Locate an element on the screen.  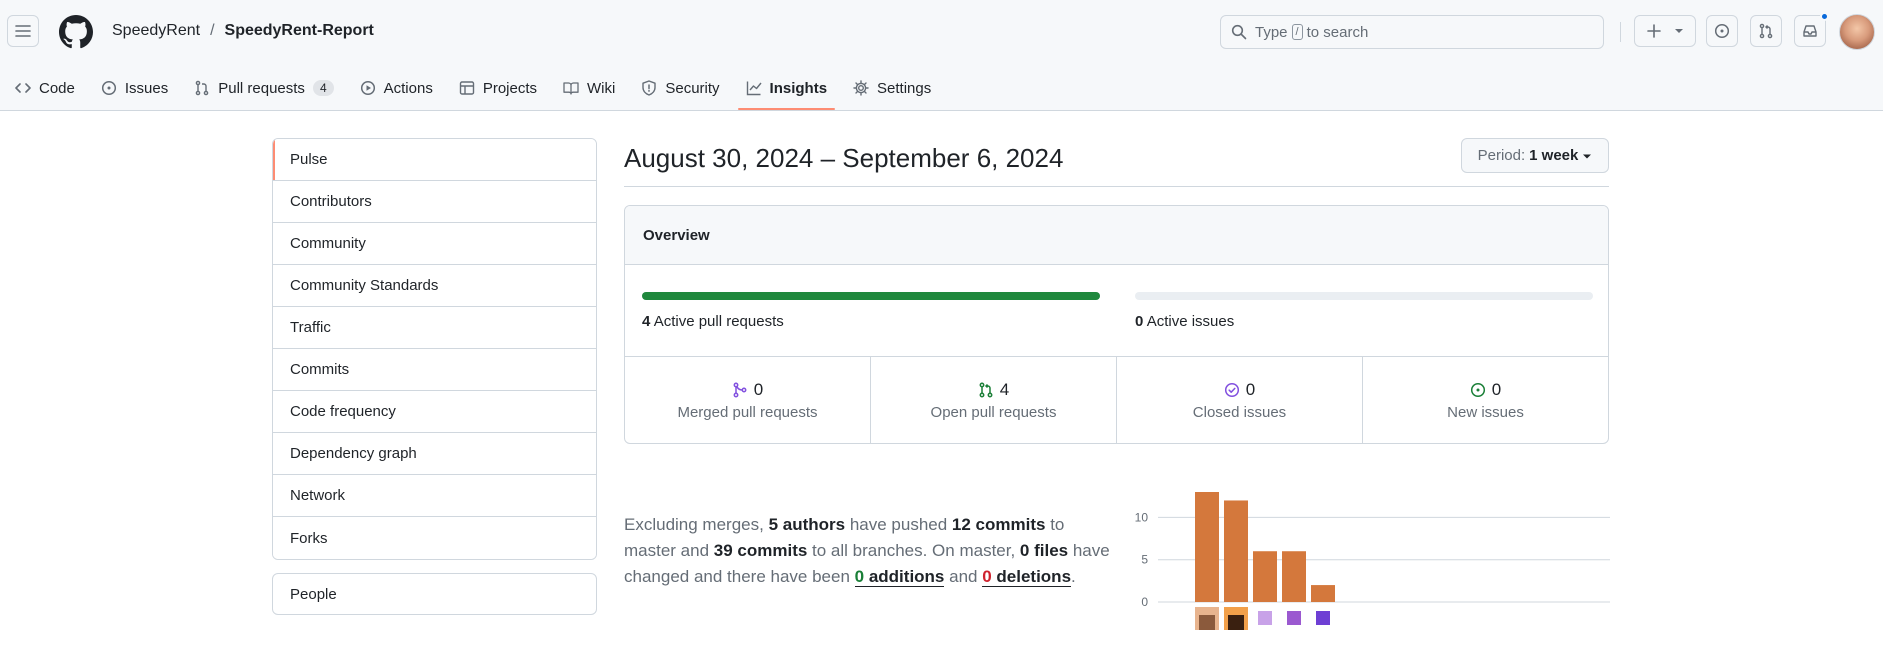
breadcrumb: SpeedyRent / SpeedyRent-Report is located at coordinates (243, 31).